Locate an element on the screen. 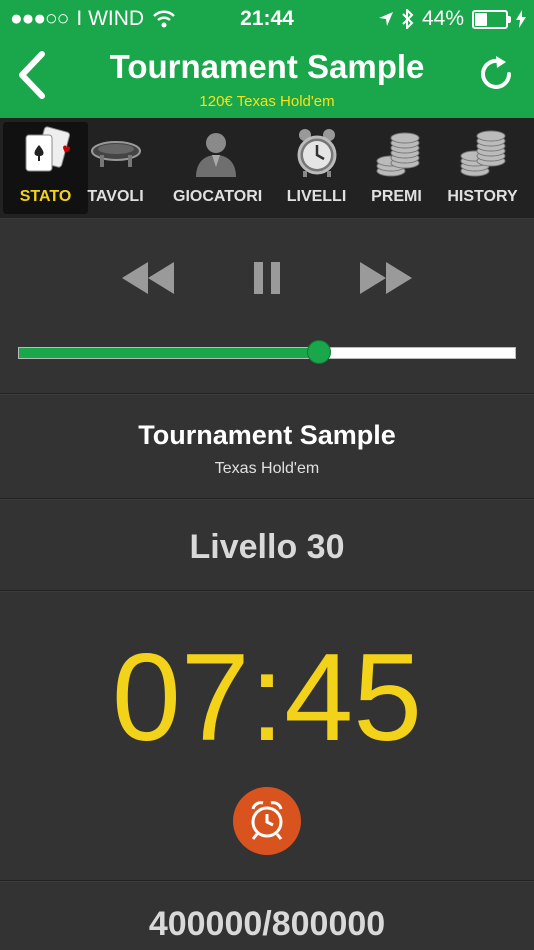  rewind-icon is located at coordinates (148, 278).